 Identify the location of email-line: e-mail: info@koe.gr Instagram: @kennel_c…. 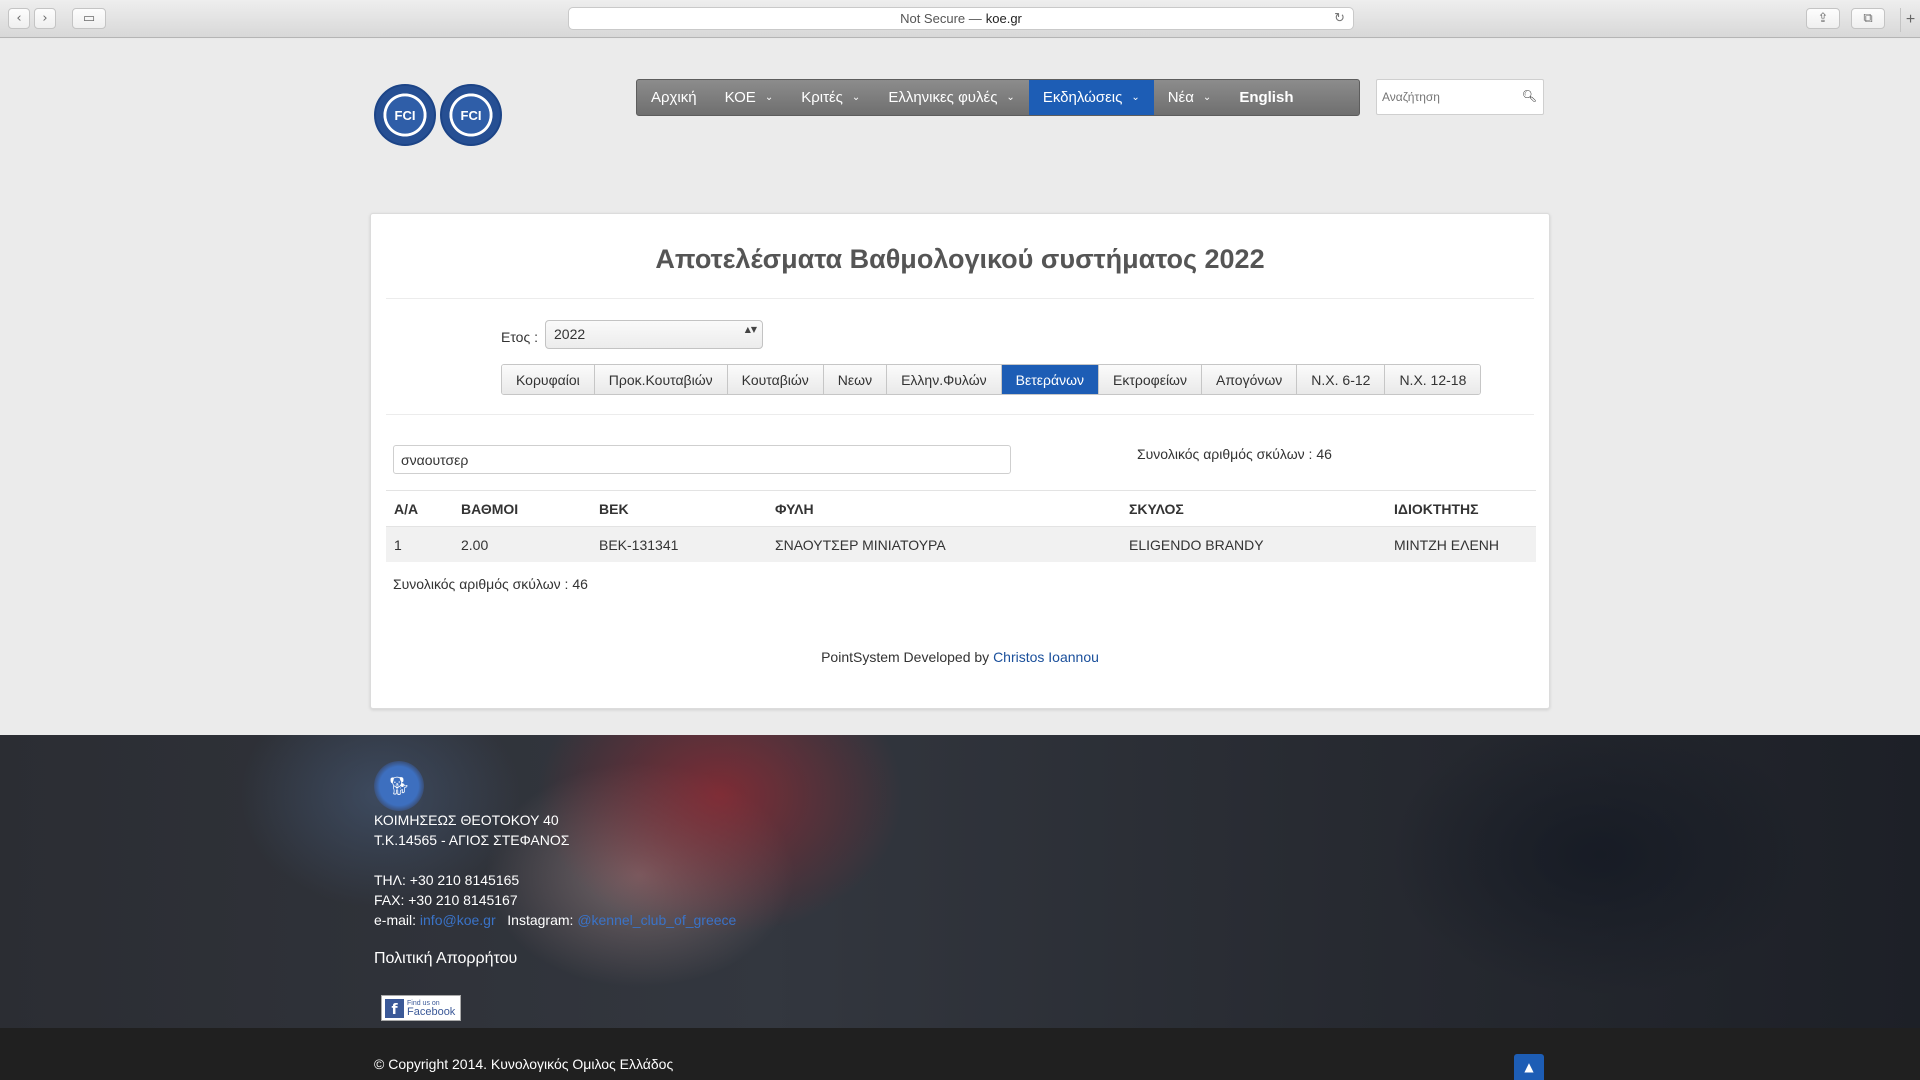
(555, 920).